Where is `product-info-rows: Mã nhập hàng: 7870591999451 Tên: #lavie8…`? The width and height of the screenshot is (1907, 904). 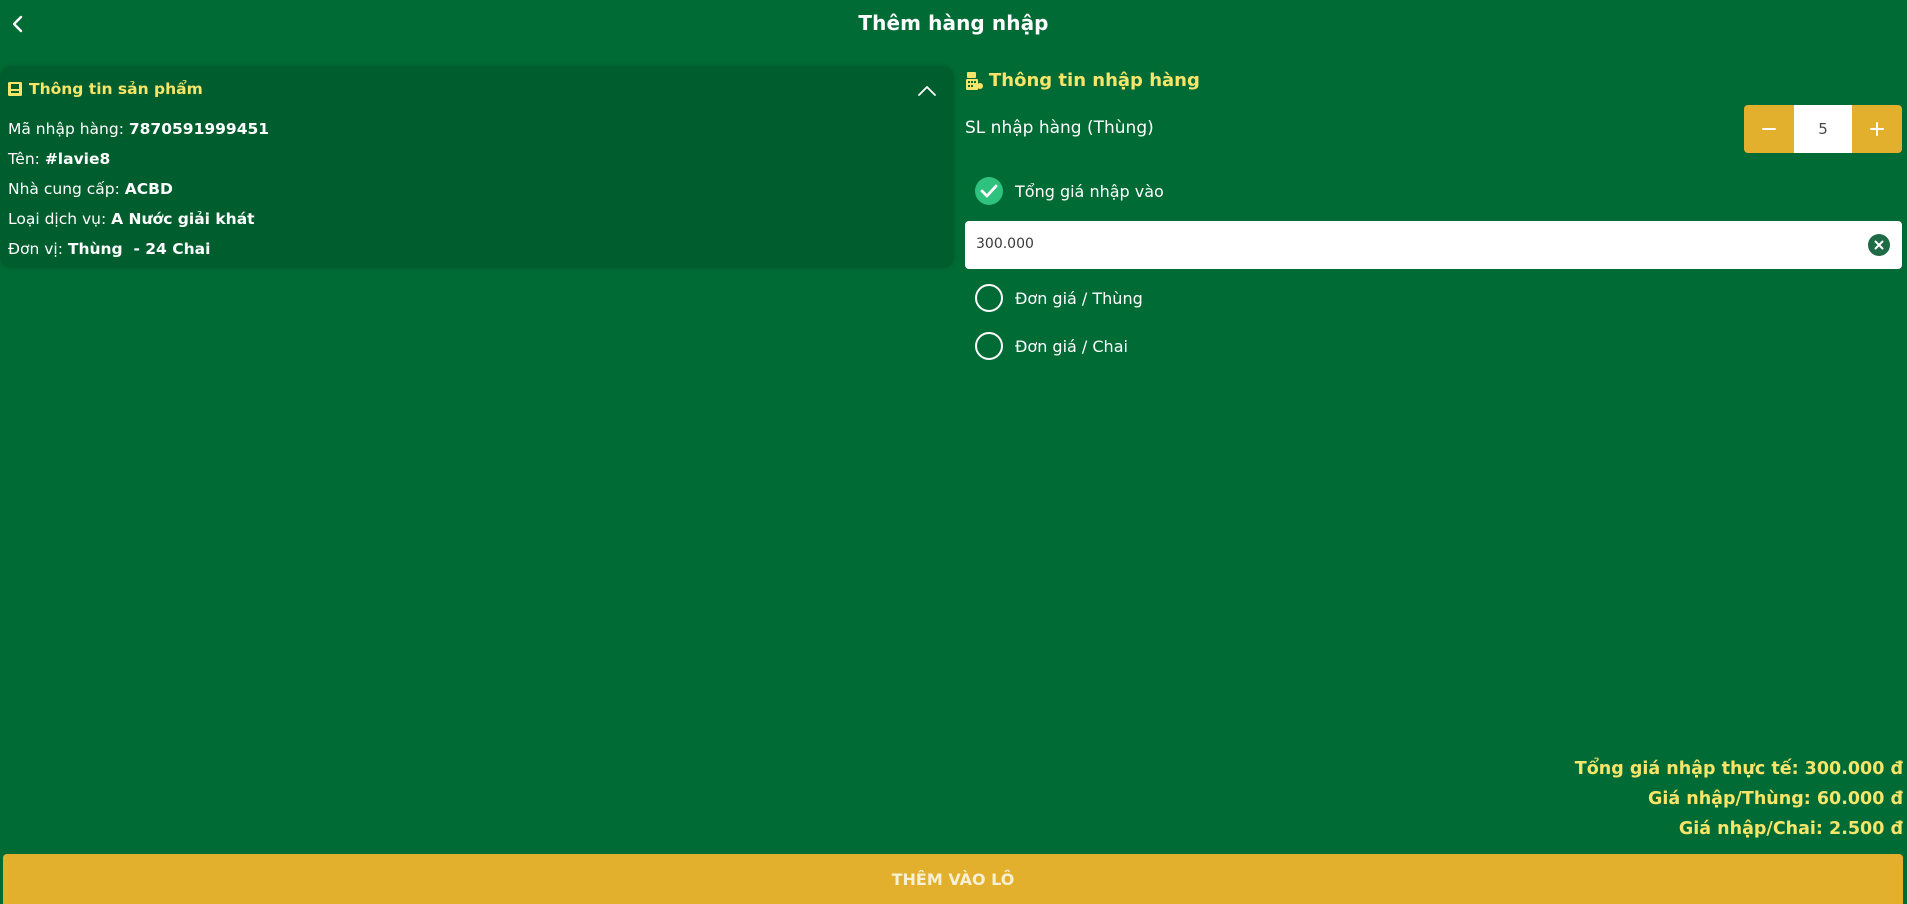 product-info-rows: Mã nhập hàng: 7870591999451 Tên: #lavie8… is located at coordinates (138, 189).